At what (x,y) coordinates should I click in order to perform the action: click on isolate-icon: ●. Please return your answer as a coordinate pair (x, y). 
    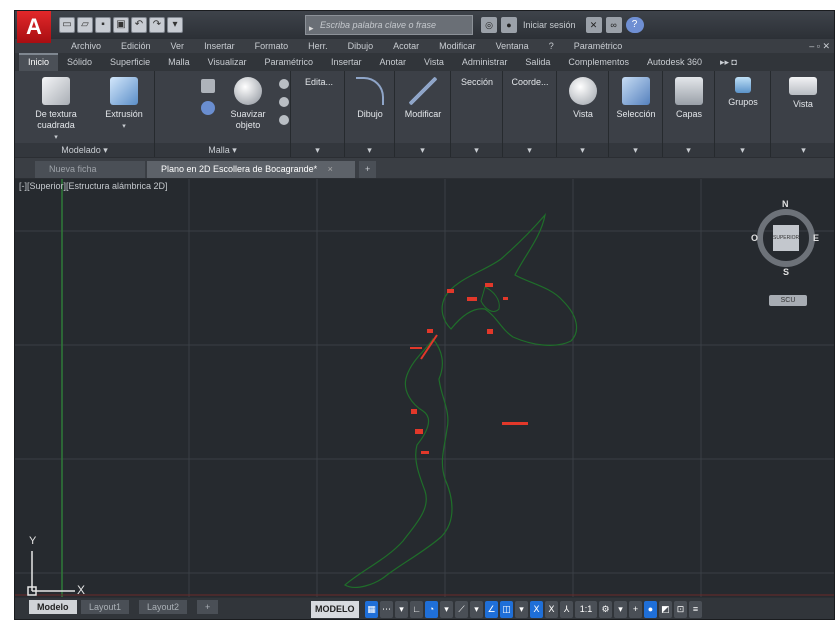
    Looking at the image, I should click on (650, 609).